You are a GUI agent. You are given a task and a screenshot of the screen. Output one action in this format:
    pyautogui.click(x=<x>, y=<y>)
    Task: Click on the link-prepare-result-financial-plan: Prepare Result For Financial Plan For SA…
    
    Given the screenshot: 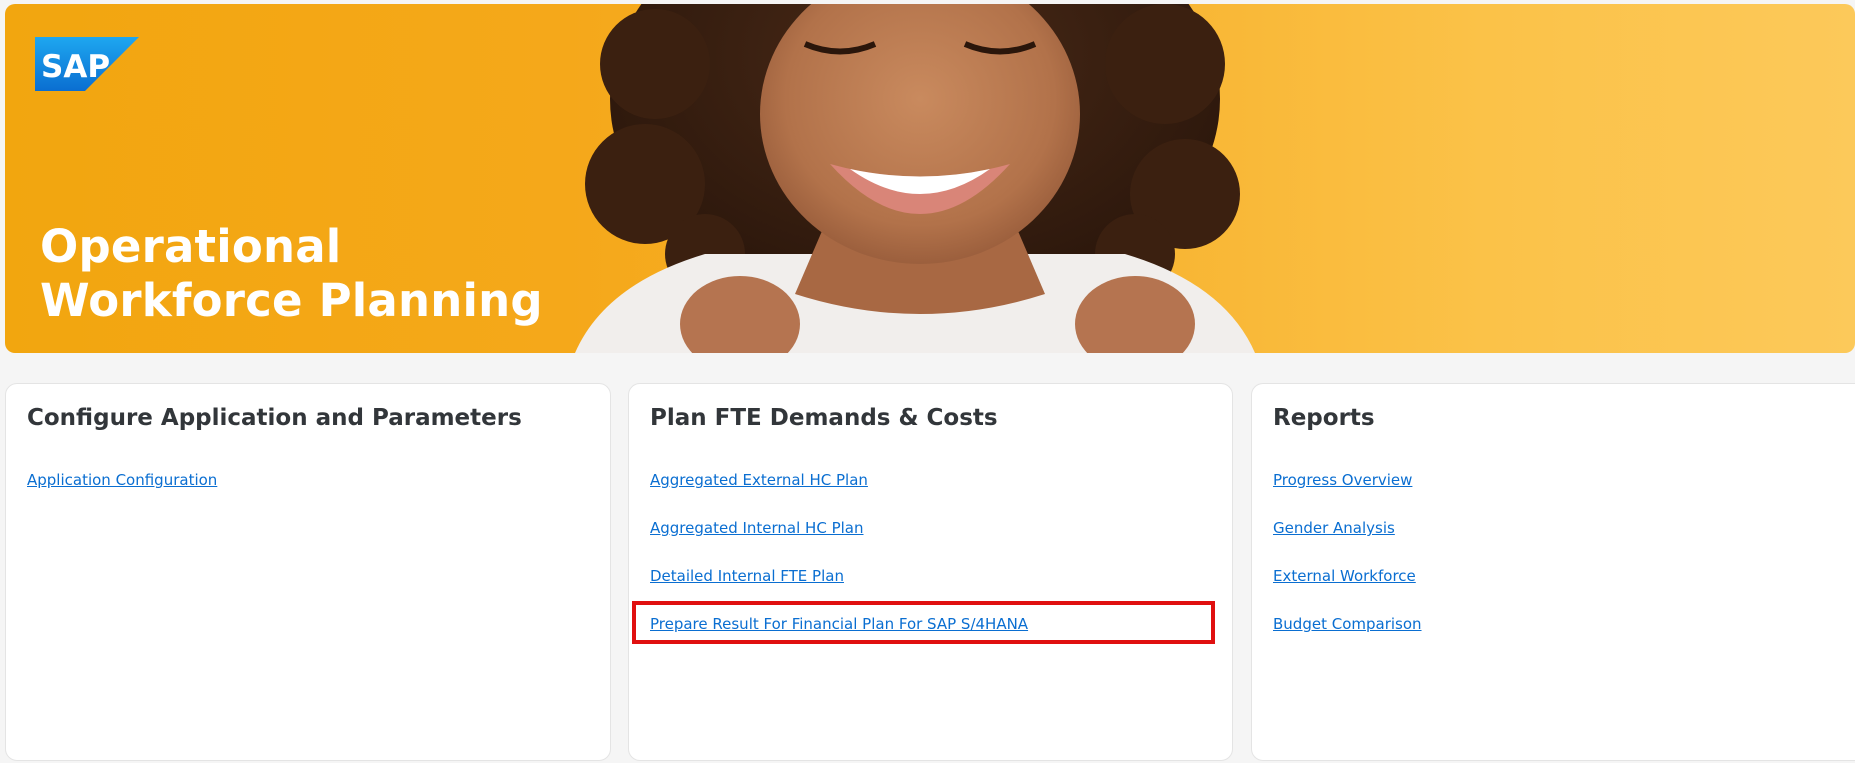 What is the action you would take?
    pyautogui.click(x=839, y=624)
    